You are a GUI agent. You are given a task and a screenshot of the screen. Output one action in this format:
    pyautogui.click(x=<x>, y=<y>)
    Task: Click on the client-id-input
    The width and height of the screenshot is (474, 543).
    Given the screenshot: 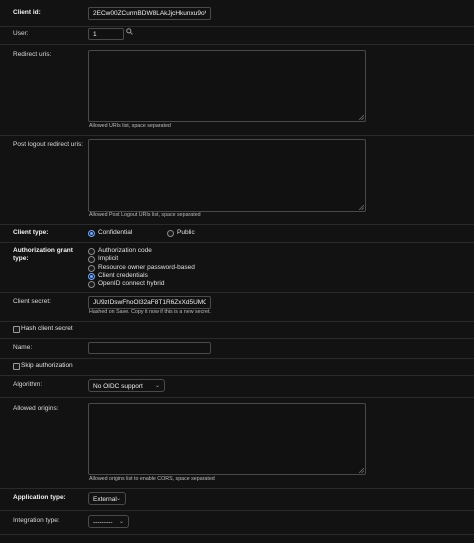 What is the action you would take?
    pyautogui.click(x=149, y=13)
    